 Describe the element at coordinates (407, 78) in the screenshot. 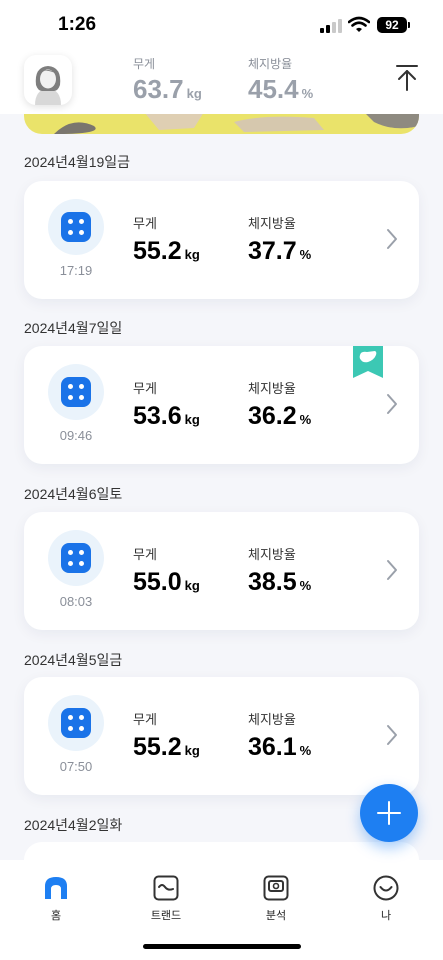

I see `scroll-to-top-icon` at that location.